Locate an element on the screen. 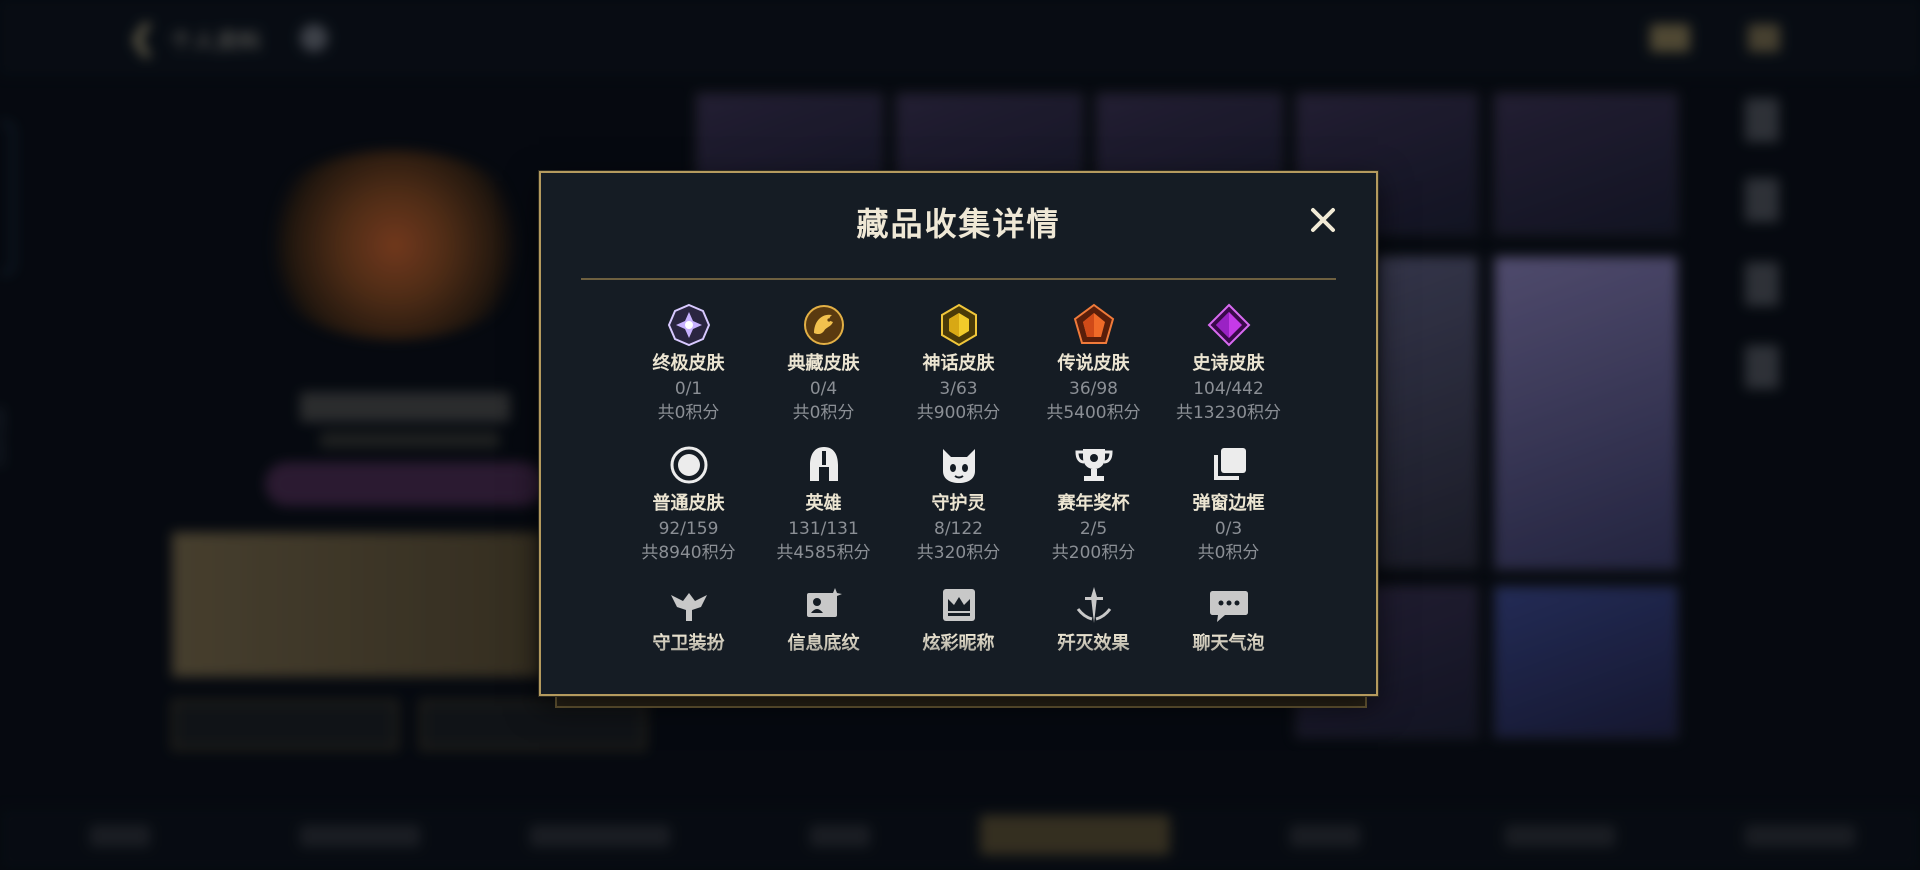  collection-item-hero: 英雄 131/131 共4585积分 is located at coordinates (823, 504).